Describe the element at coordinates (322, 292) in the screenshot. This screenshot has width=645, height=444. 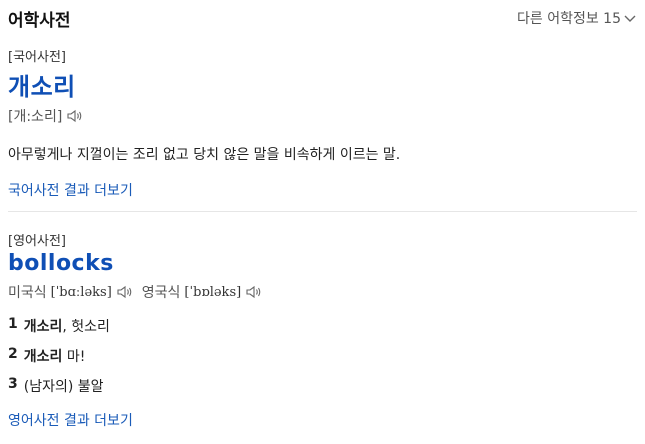
I see `english-pronunciation-row: 미국식 [ˈbɑːləks] 영국식 [ˈbɒləks]` at that location.